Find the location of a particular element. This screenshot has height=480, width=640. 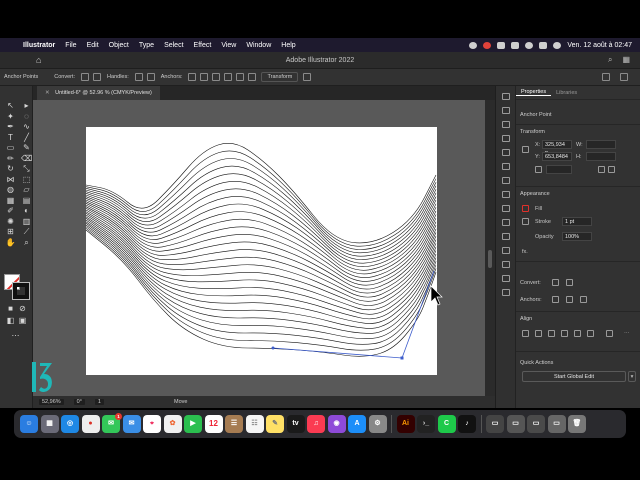

rotate-input is located at coordinates (559, 169).